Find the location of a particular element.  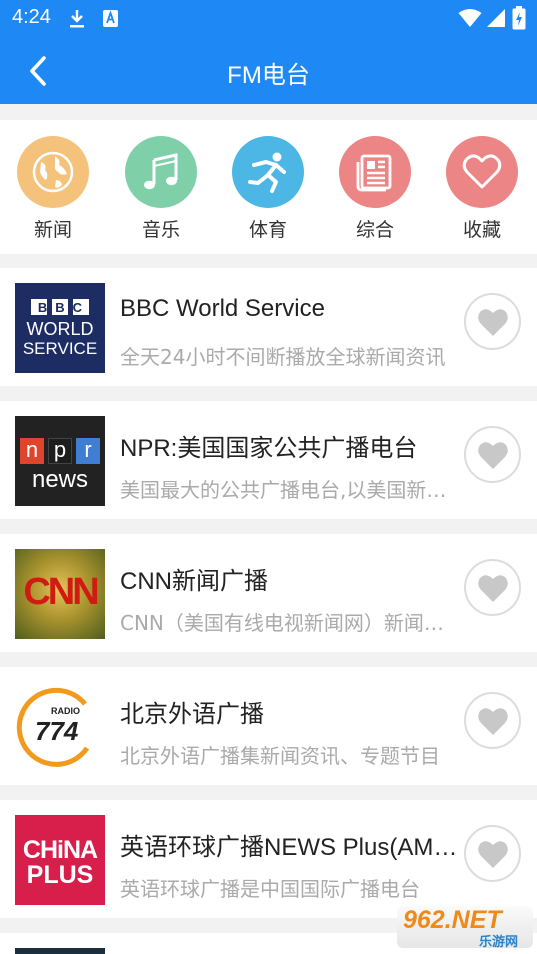

running-icon is located at coordinates (267, 172).